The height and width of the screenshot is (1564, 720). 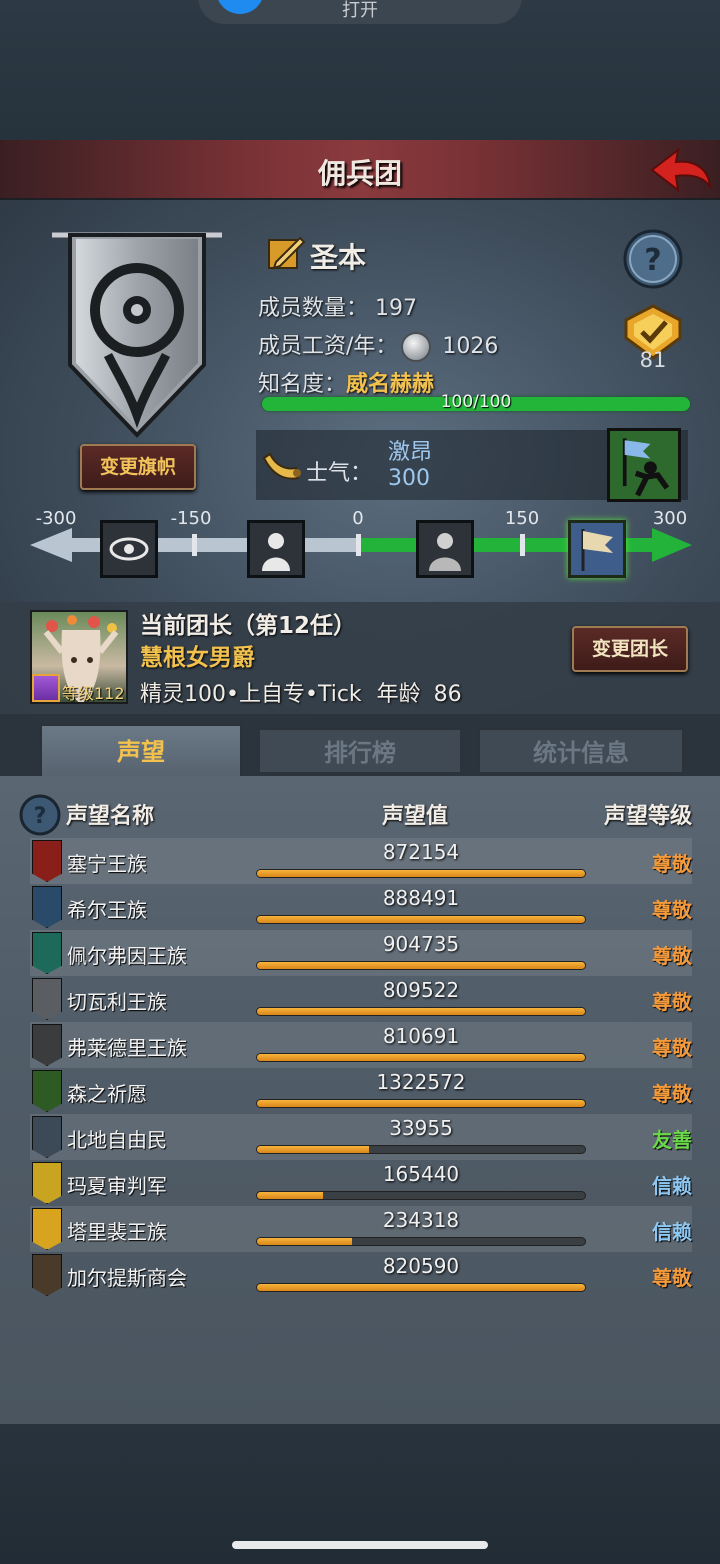 What do you see at coordinates (644, 465) in the screenshot?
I see `charge-flag-icon` at bounding box center [644, 465].